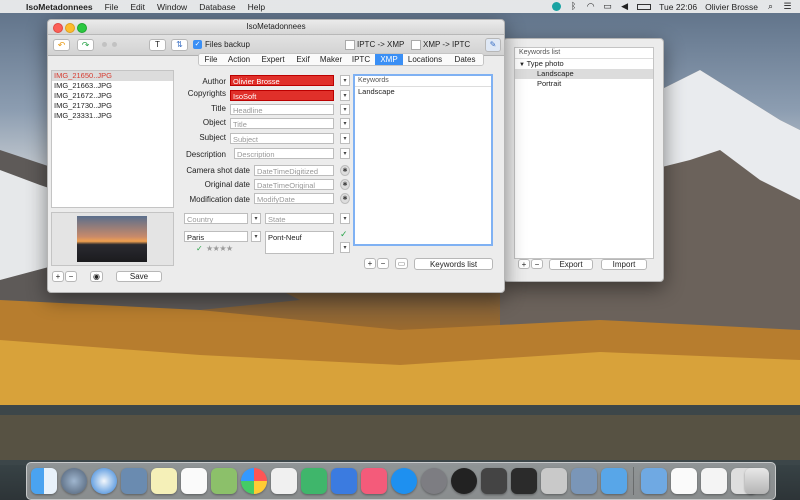  What do you see at coordinates (194, 481) in the screenshot?
I see `reminders-icon` at bounding box center [194, 481].